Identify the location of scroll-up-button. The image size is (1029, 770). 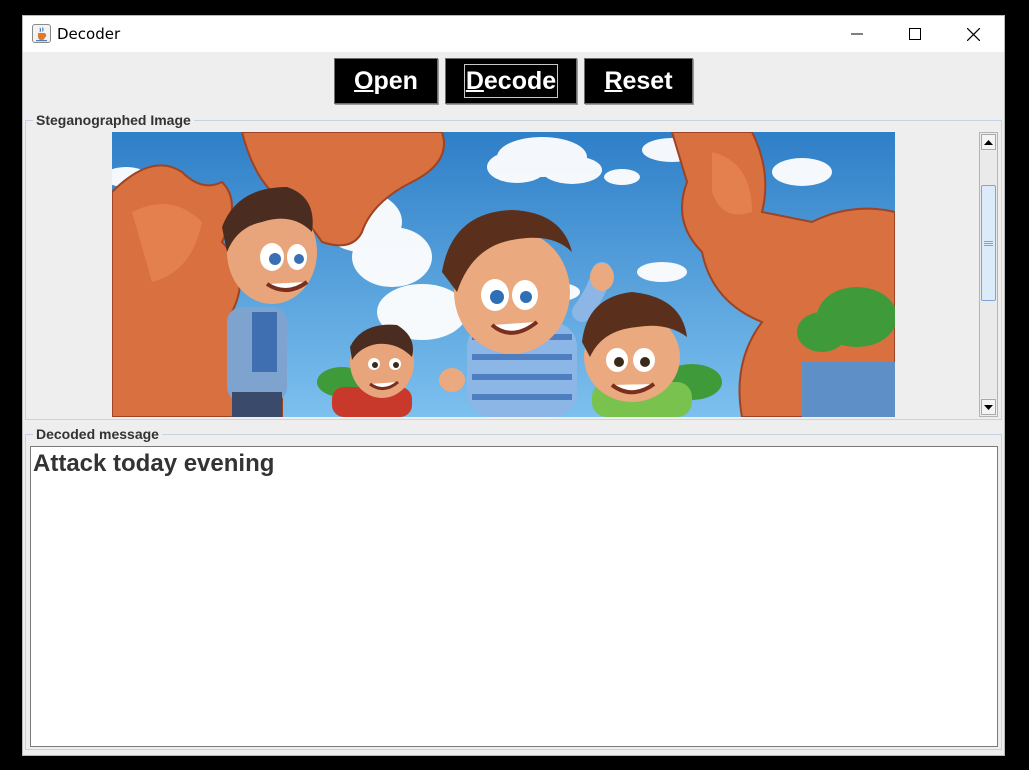
(988, 142).